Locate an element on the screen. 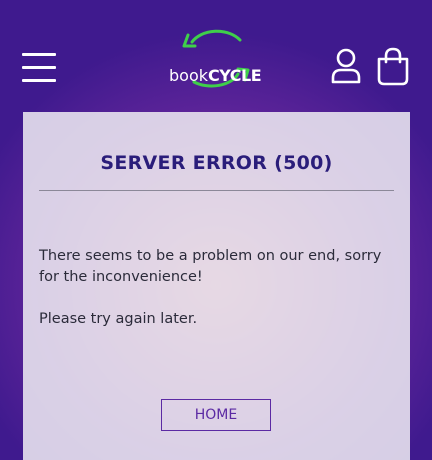 The image size is (432, 460). shopping-bag-icon is located at coordinates (393, 66).